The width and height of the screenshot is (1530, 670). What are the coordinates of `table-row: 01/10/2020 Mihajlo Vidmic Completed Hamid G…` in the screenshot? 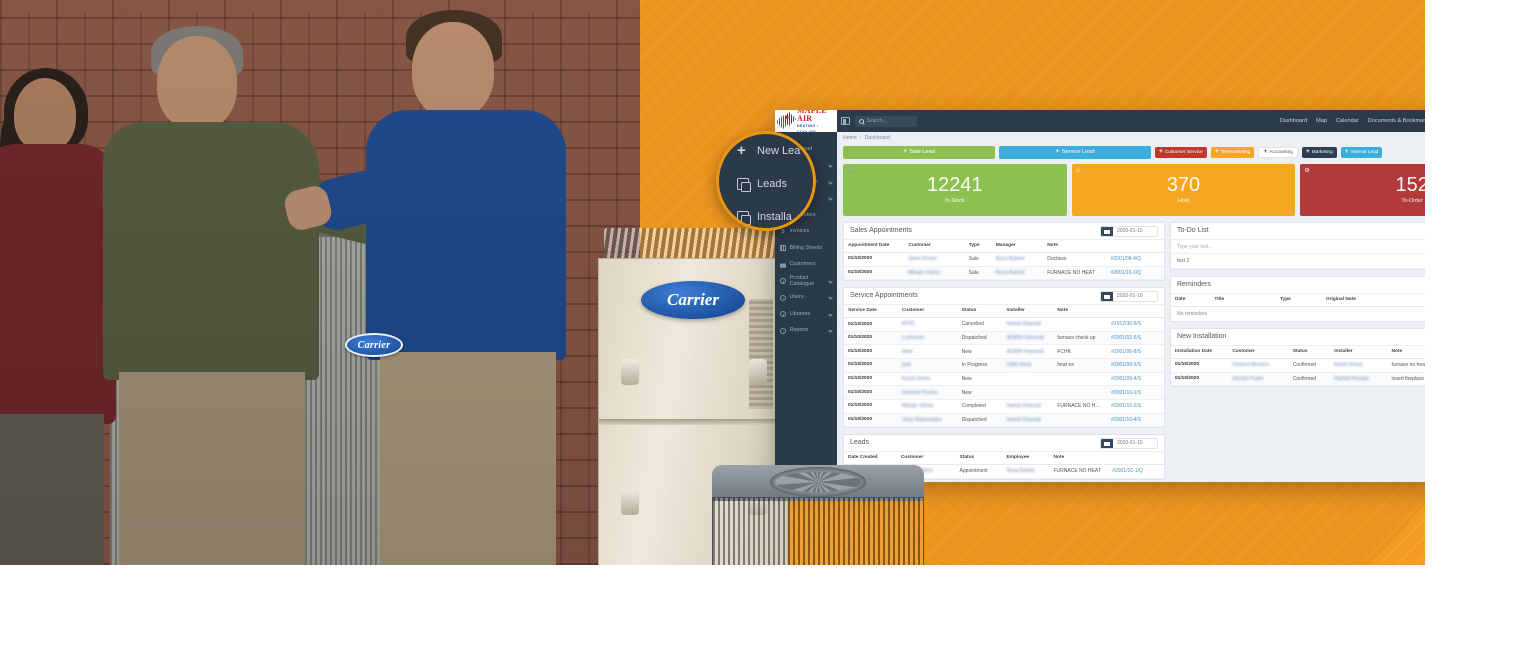 It's located at (1004, 406).